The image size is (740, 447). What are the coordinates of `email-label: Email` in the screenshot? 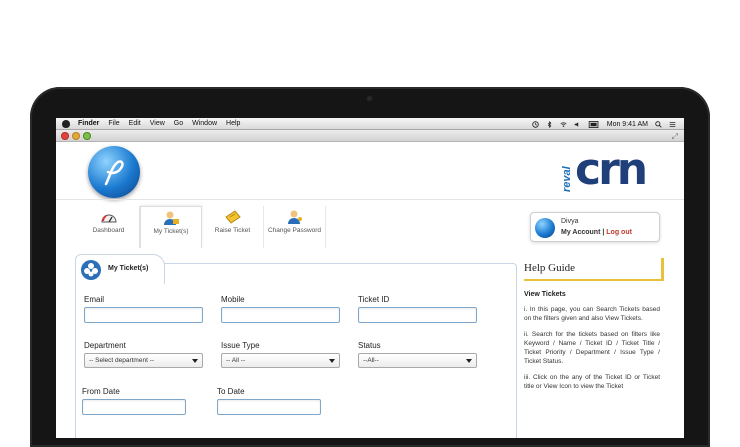 It's located at (94, 299).